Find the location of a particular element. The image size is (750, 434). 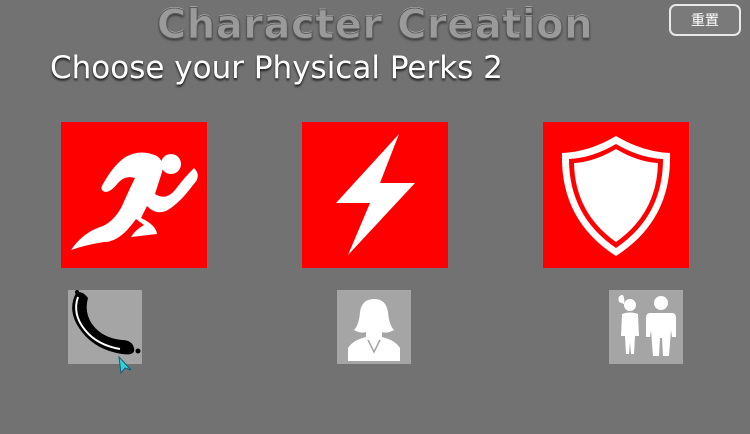

perk-shield-button is located at coordinates (616, 195).